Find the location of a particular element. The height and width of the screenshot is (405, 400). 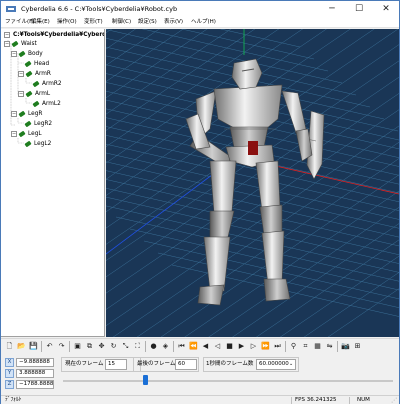

scale-tool-icon: ⤡ is located at coordinates (125, 346).